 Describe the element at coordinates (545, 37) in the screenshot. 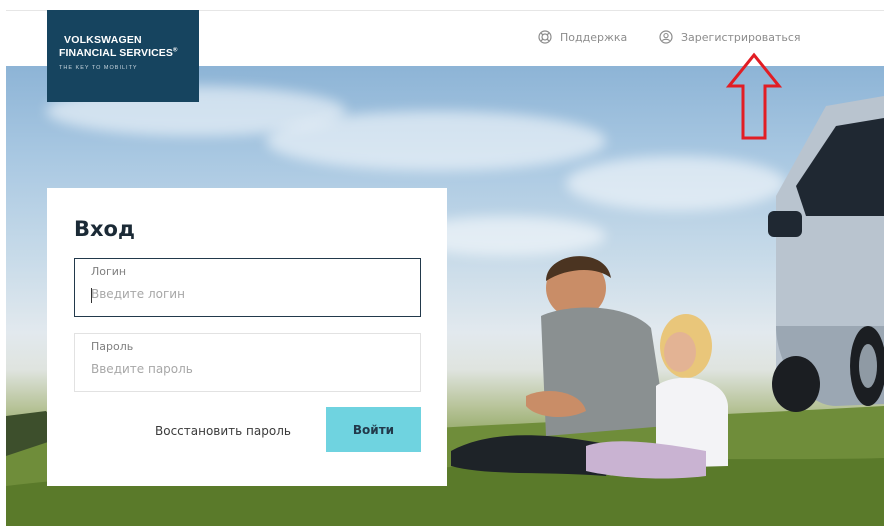

I see `lifebuoy-icon` at that location.